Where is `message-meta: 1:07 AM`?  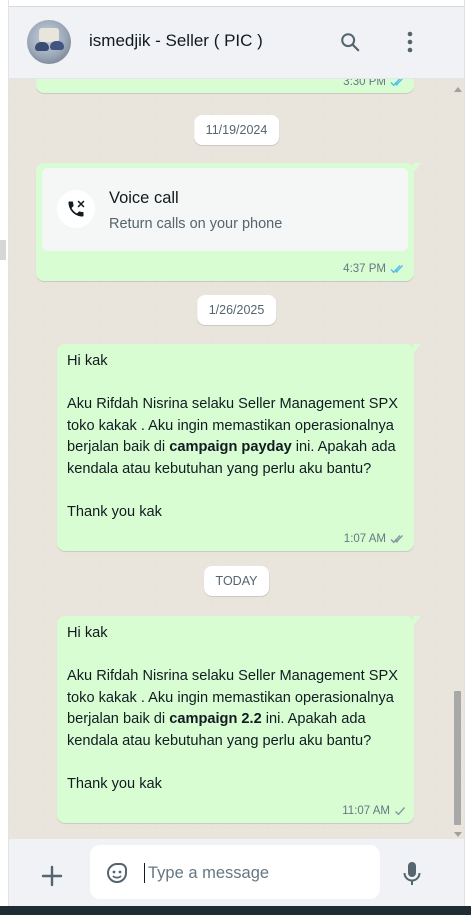
message-meta: 1:07 AM is located at coordinates (375, 539).